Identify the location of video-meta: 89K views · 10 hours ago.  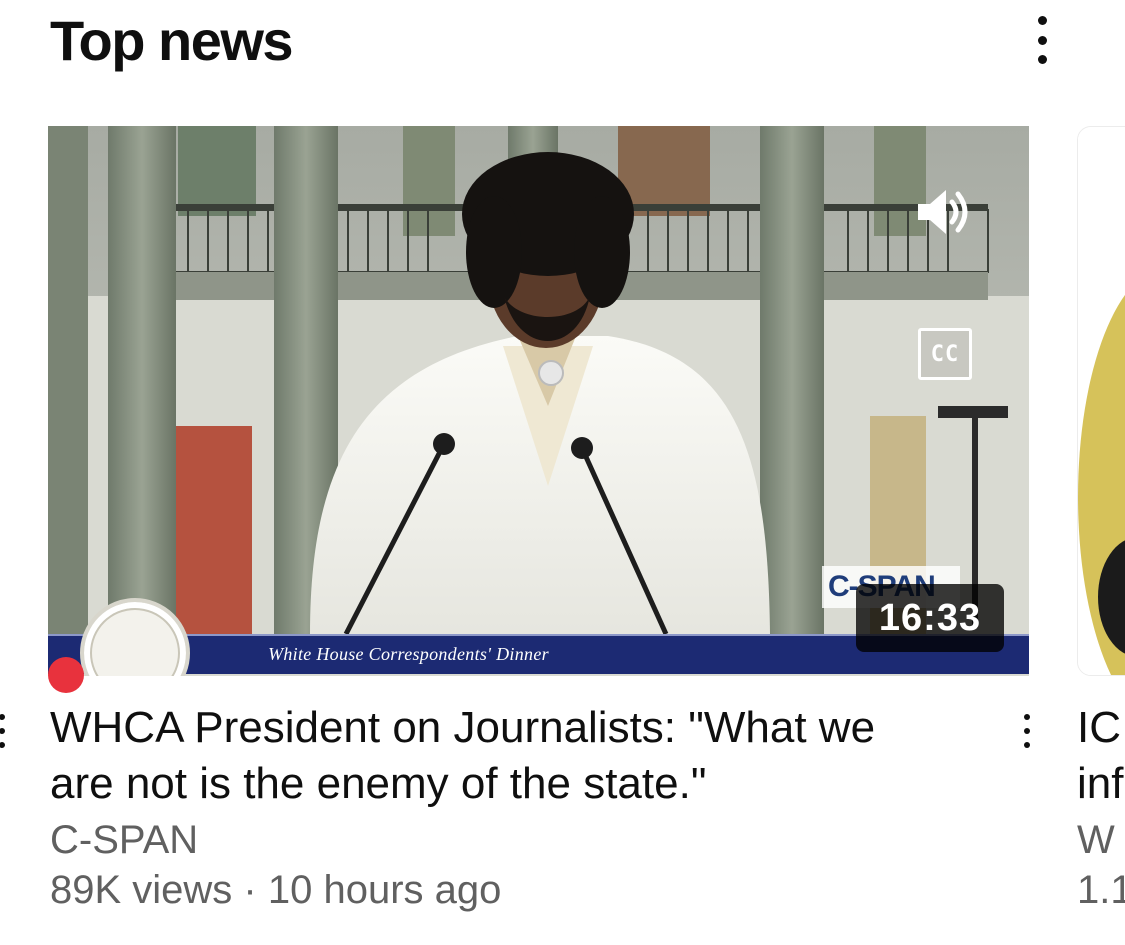
(275, 890).